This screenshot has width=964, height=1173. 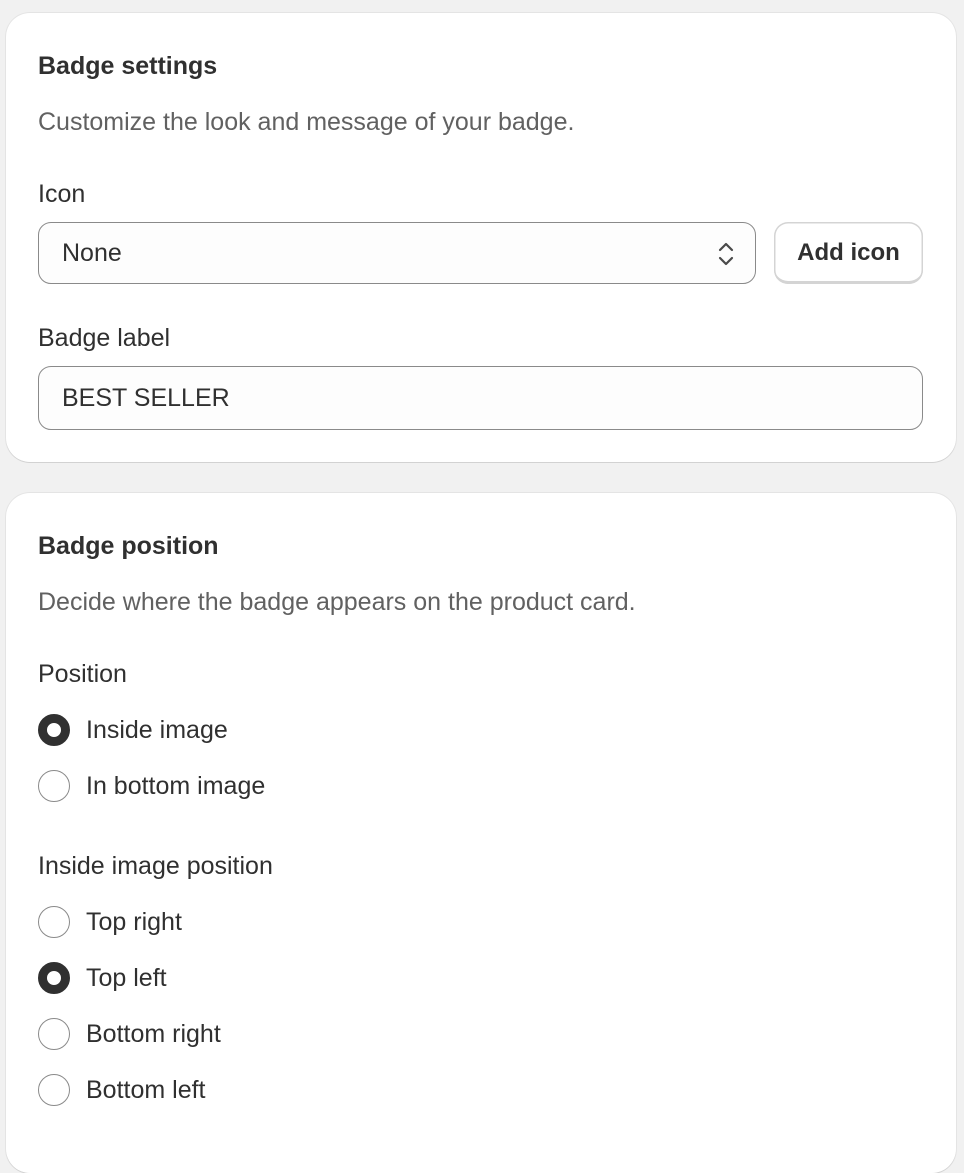 I want to click on position-group-label: Position, so click(x=82, y=674).